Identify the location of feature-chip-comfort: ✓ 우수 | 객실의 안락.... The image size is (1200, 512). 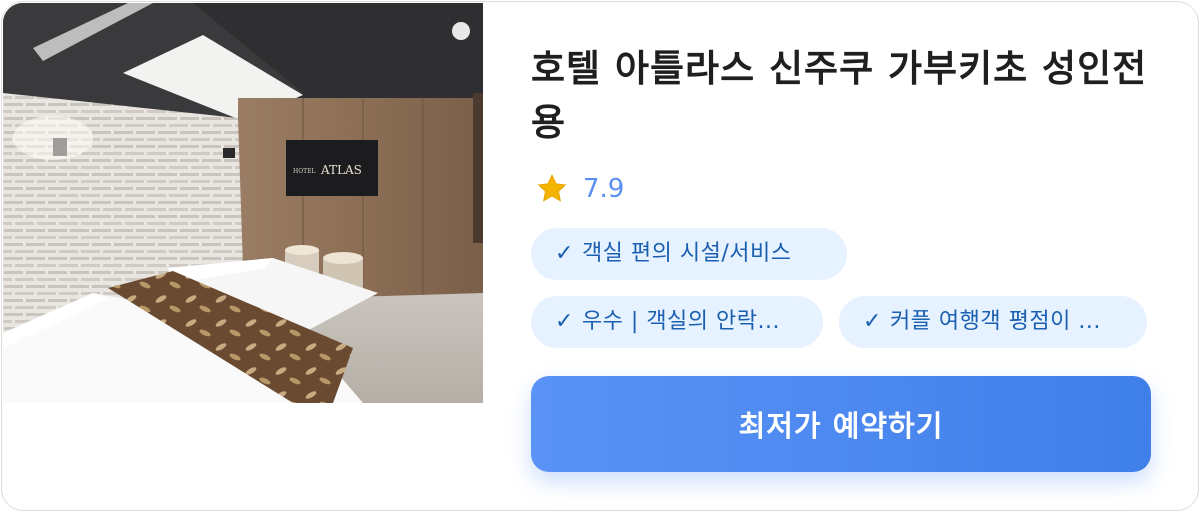
(677, 322).